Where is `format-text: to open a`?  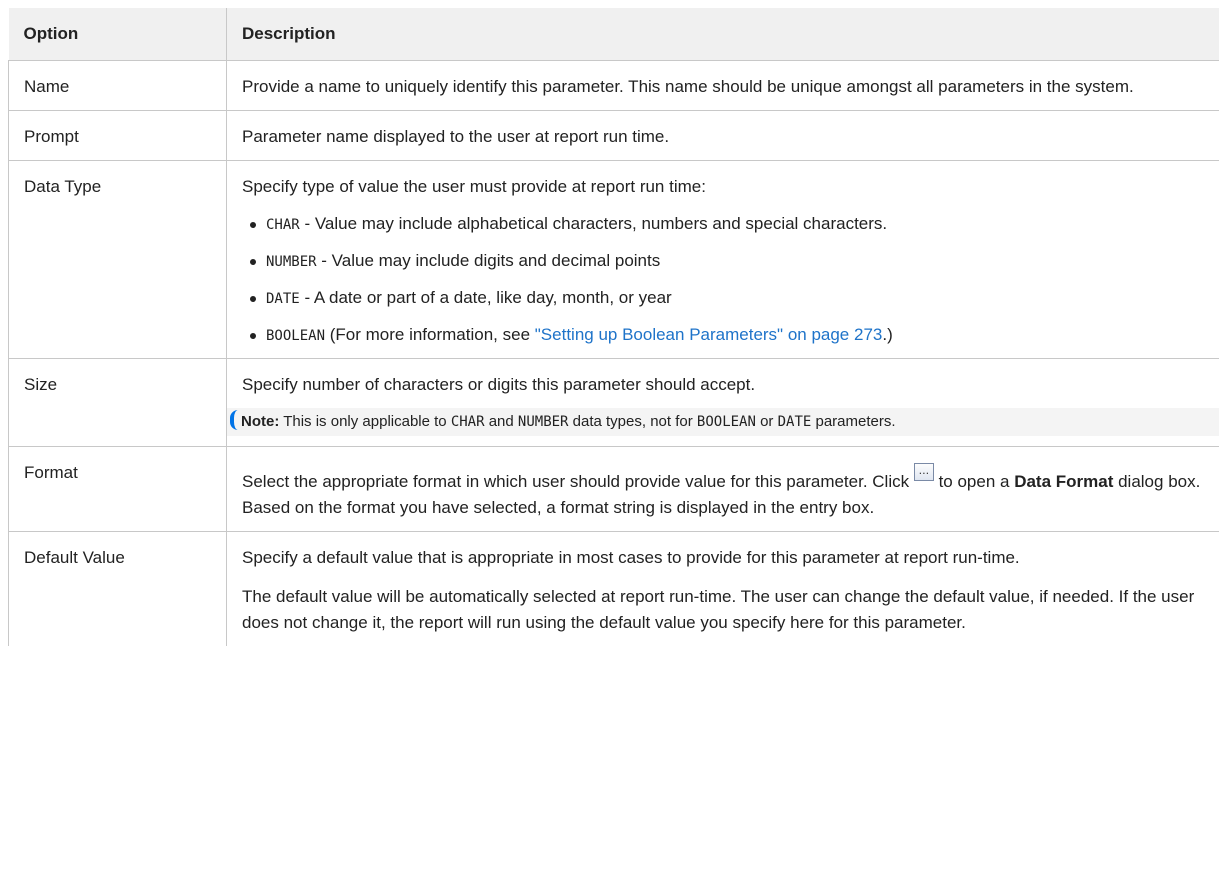 format-text: to open a is located at coordinates (974, 481).